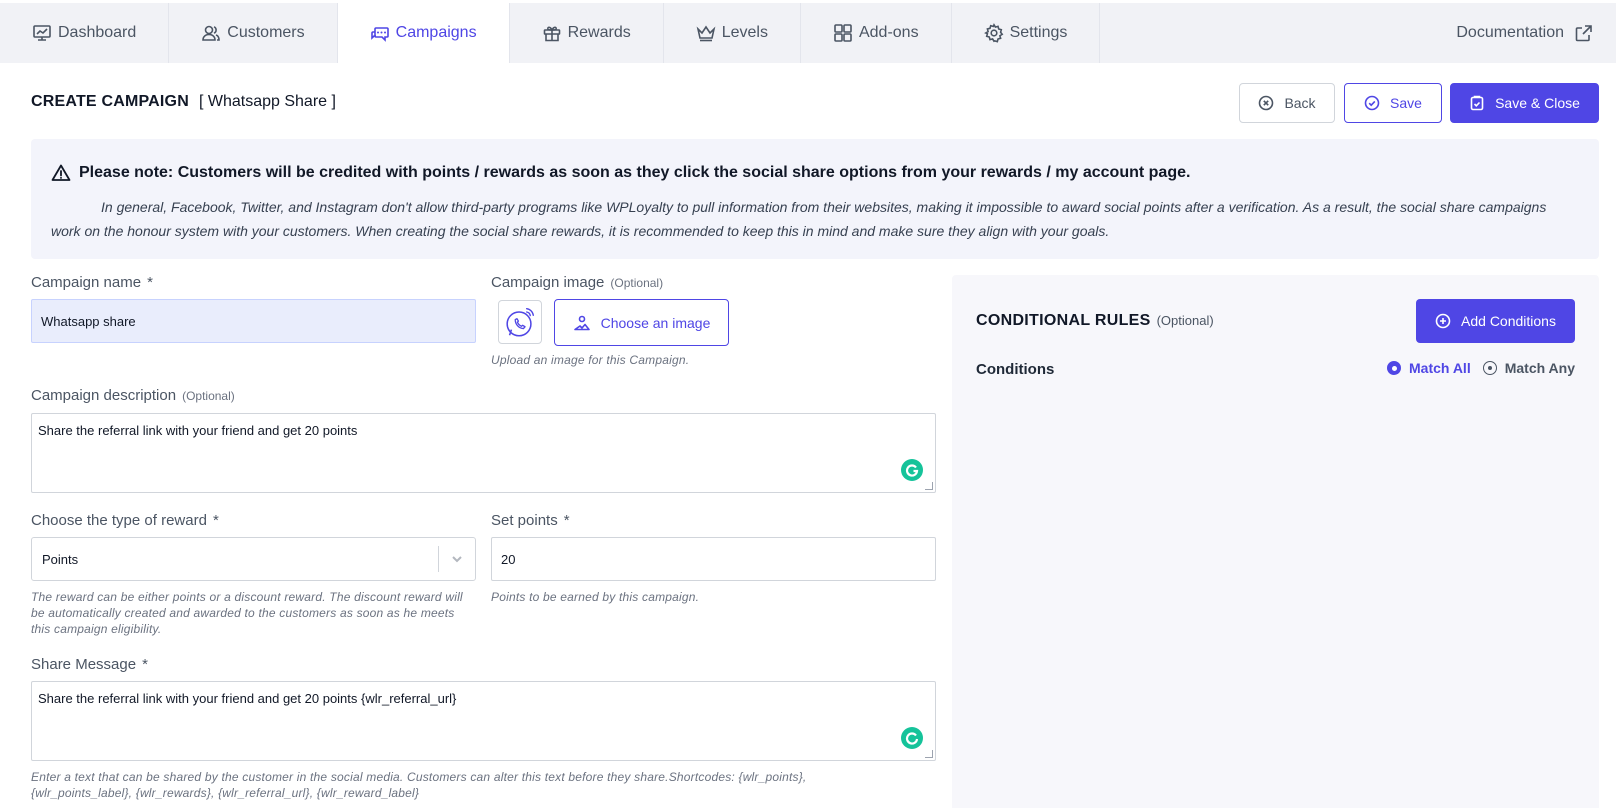 Image resolution: width=1616 pixels, height=808 pixels. I want to click on tab-settings-label: Settings, so click(1038, 32).